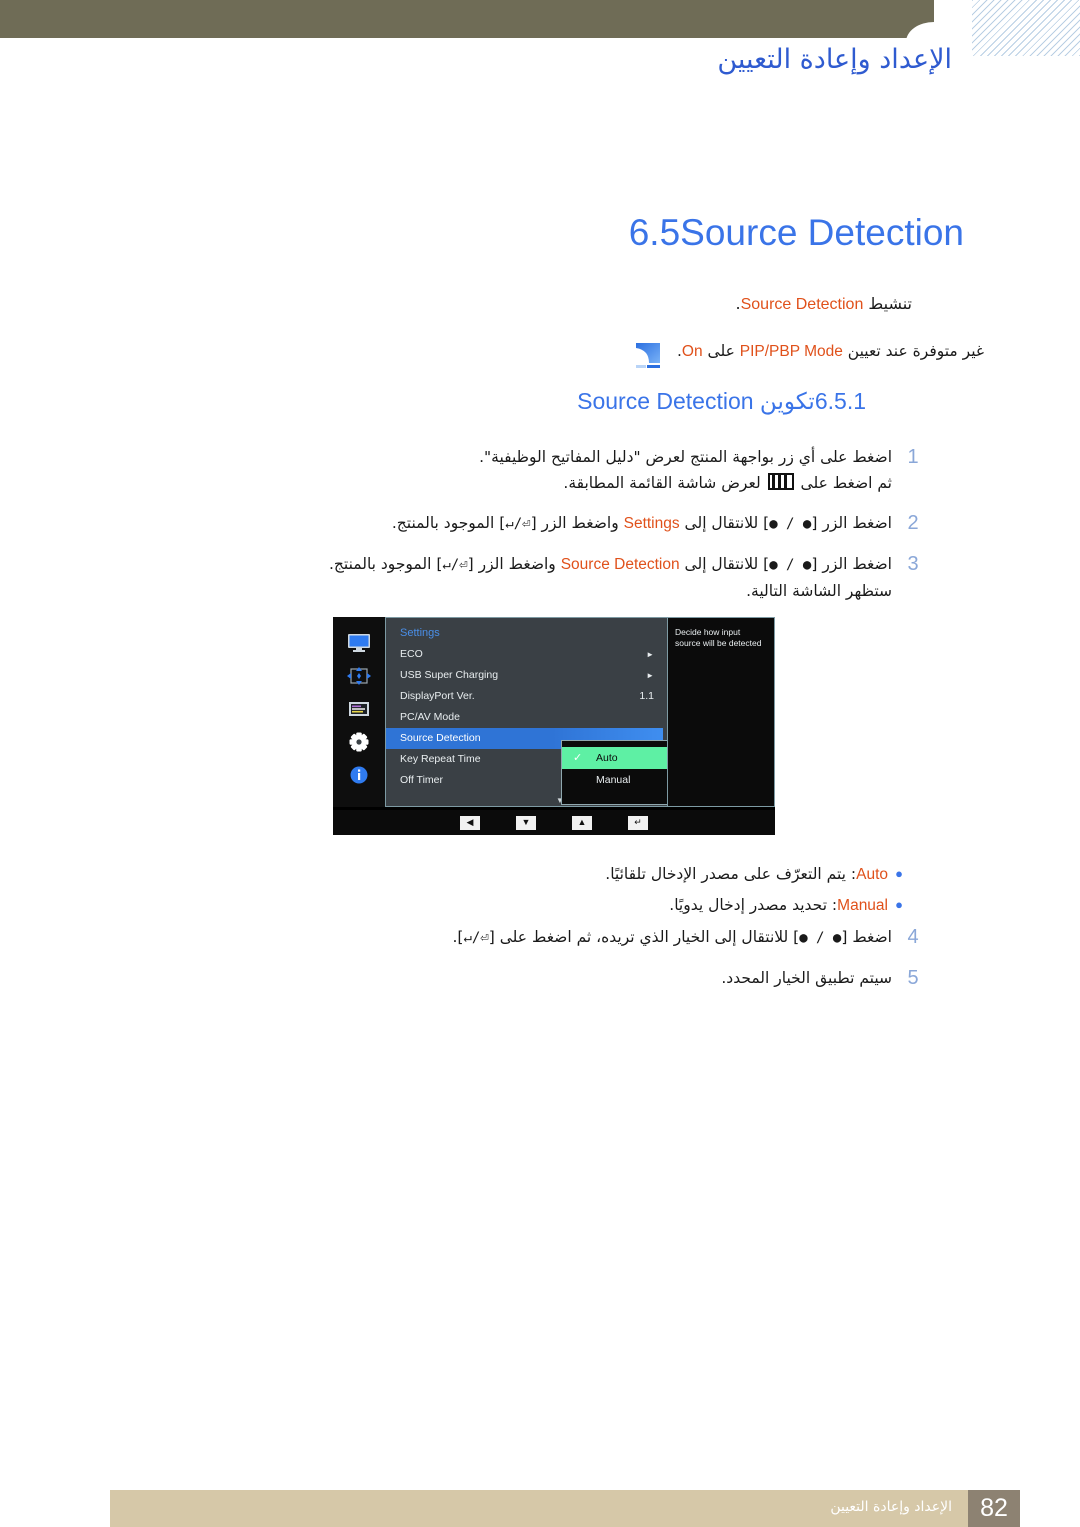  What do you see at coordinates (913, 523) in the screenshot?
I see `step-number: 2` at bounding box center [913, 523].